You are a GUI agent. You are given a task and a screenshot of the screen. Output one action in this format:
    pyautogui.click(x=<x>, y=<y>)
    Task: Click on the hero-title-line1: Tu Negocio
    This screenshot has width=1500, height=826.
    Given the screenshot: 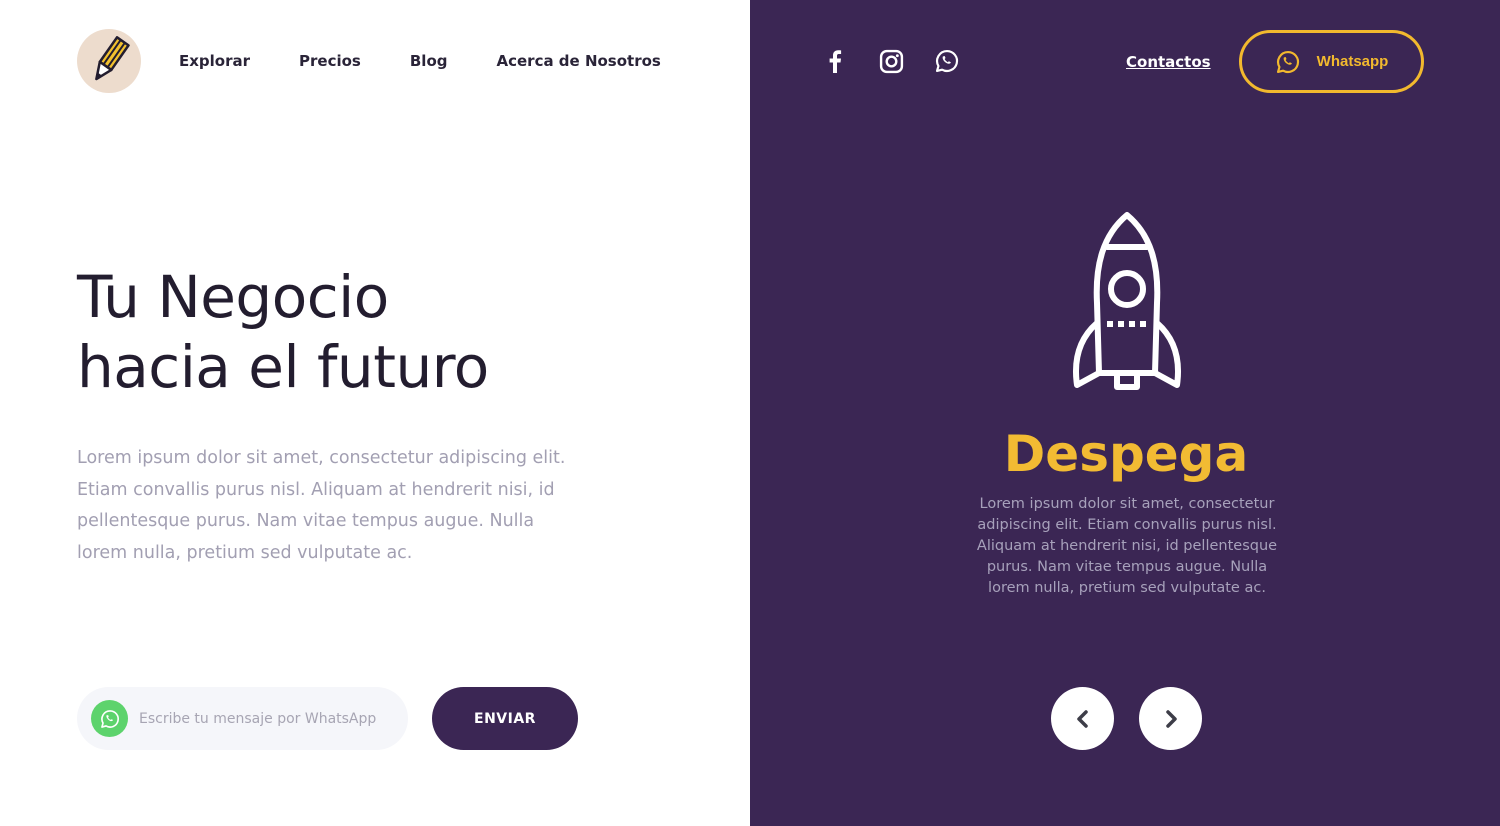 What is the action you would take?
    pyautogui.click(x=233, y=297)
    